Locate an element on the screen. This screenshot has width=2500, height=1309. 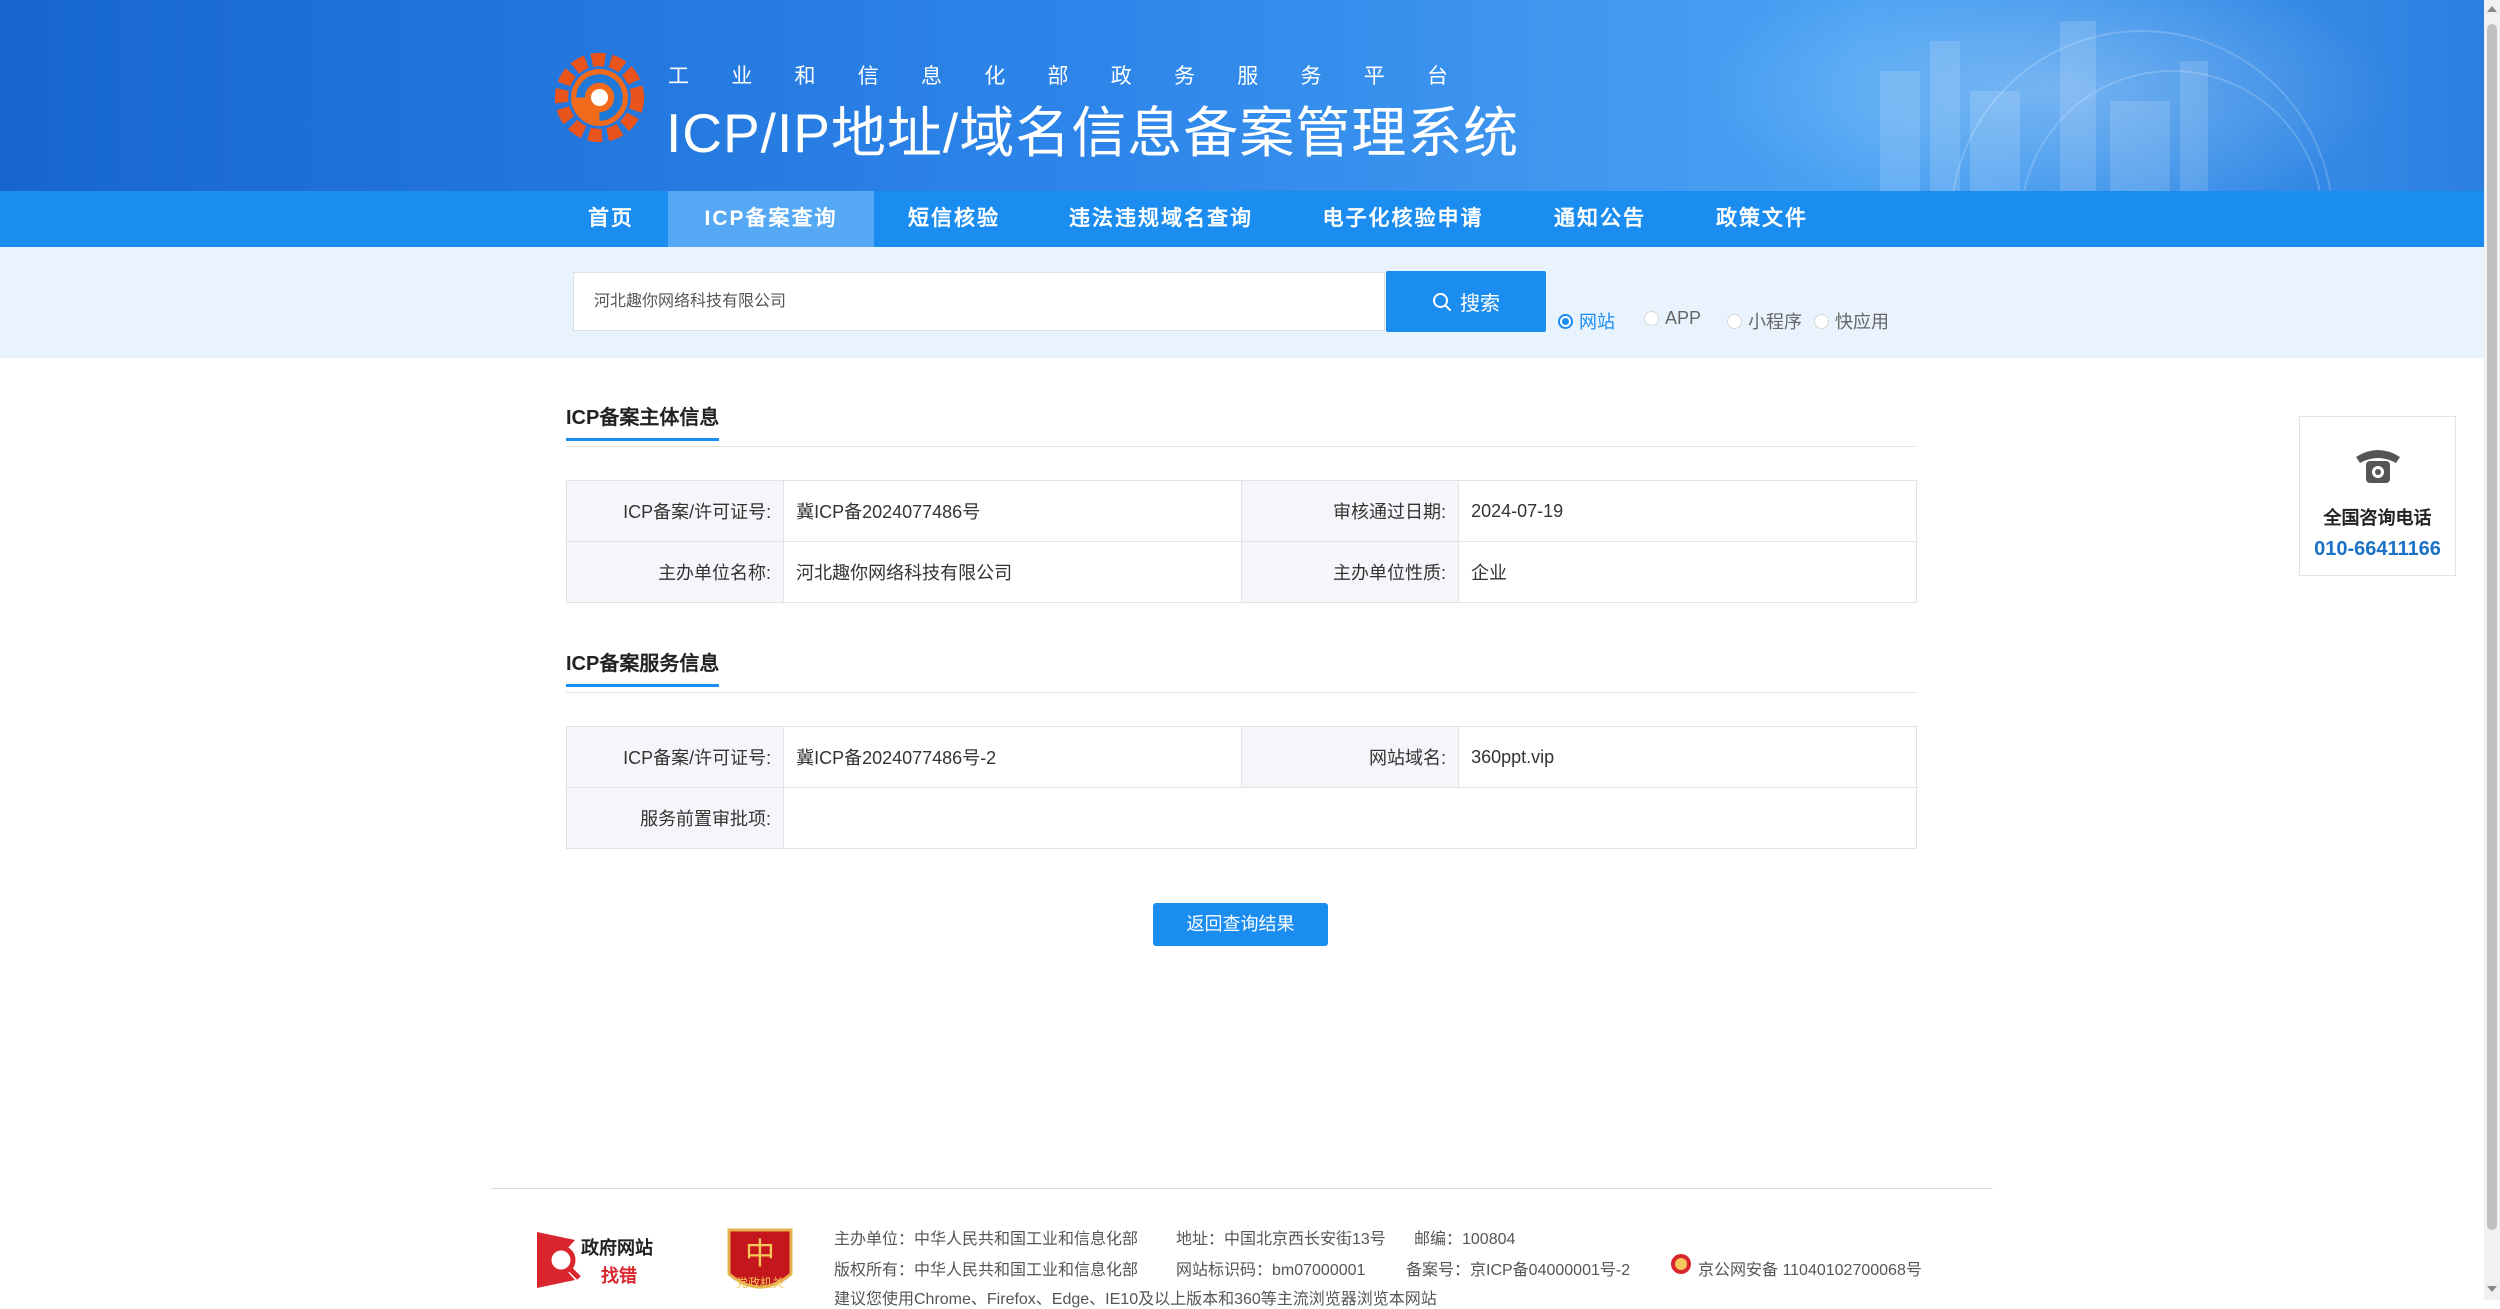
org-nature-label: 主办单位性质: is located at coordinates (1350, 572).